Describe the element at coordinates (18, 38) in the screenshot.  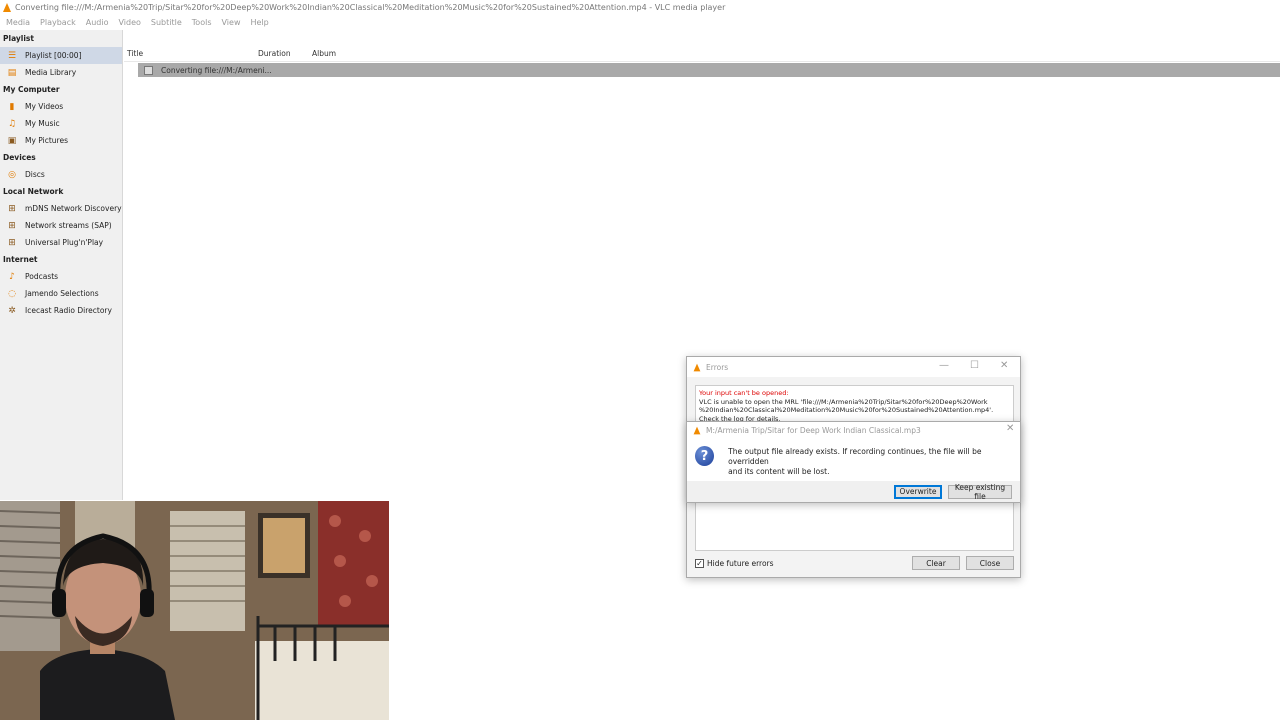
I see `sidebar-header-playlist: Playlist` at that location.